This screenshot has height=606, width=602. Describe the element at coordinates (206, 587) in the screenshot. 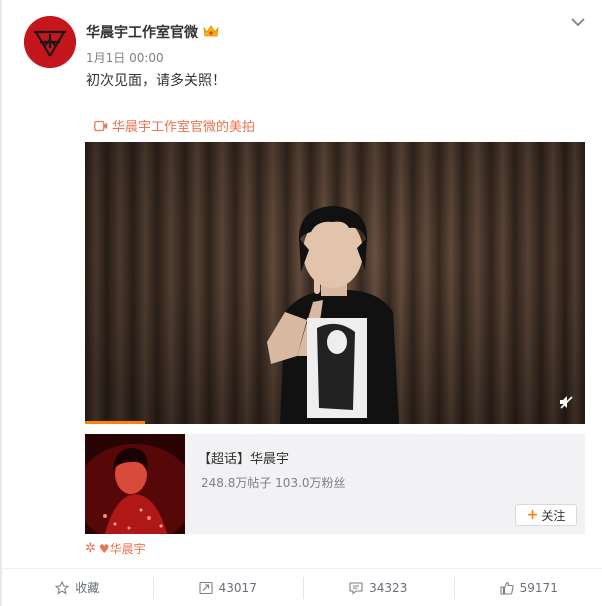

I see `repost-icon` at that location.